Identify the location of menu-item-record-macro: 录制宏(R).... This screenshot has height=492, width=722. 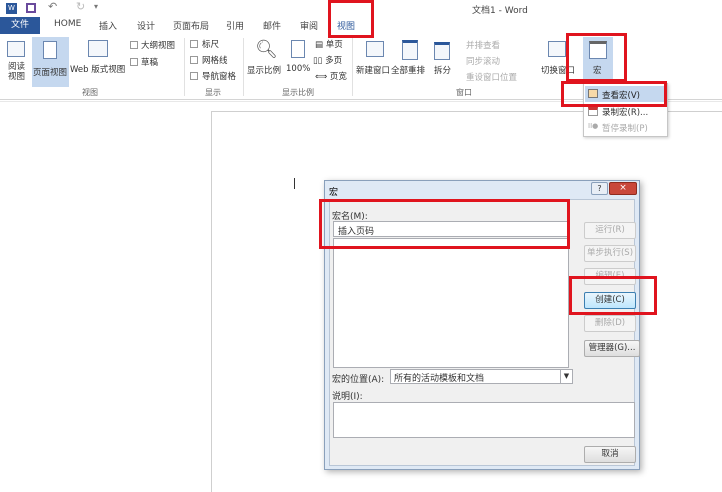
(625, 112).